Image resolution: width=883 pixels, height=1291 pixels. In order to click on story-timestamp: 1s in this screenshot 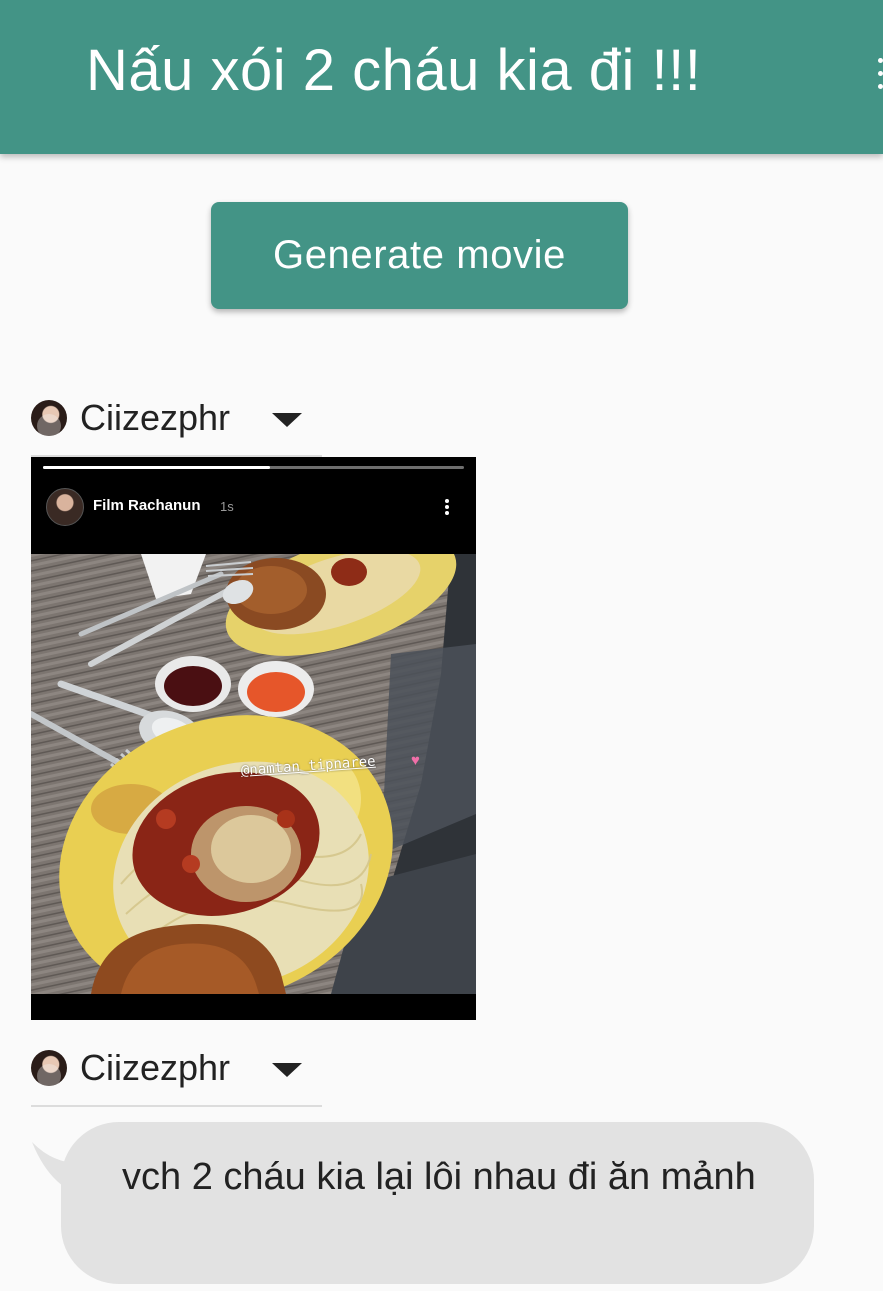, I will do `click(227, 506)`.